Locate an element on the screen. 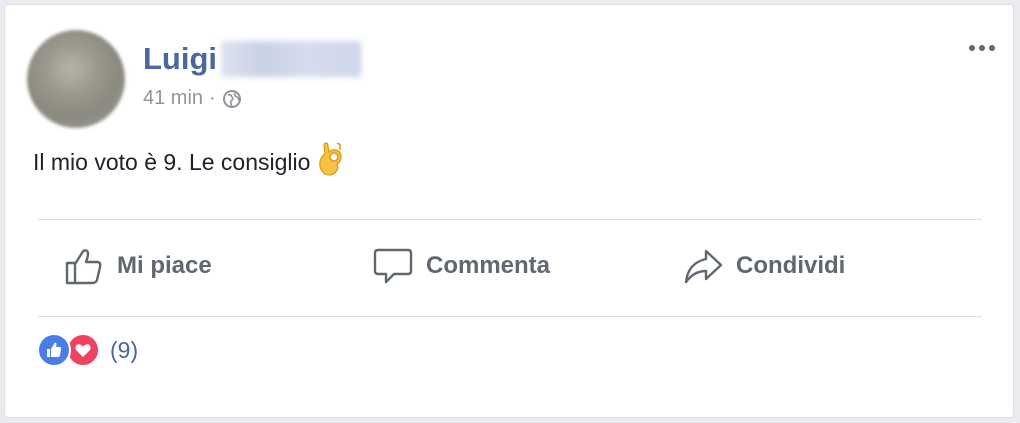 The height and width of the screenshot is (423, 1020). more-options-icon is located at coordinates (982, 48).